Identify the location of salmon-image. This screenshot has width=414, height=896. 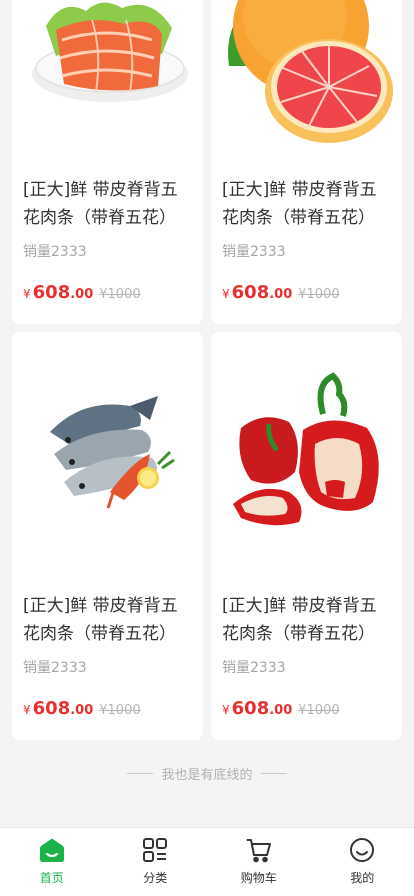
(107, 77).